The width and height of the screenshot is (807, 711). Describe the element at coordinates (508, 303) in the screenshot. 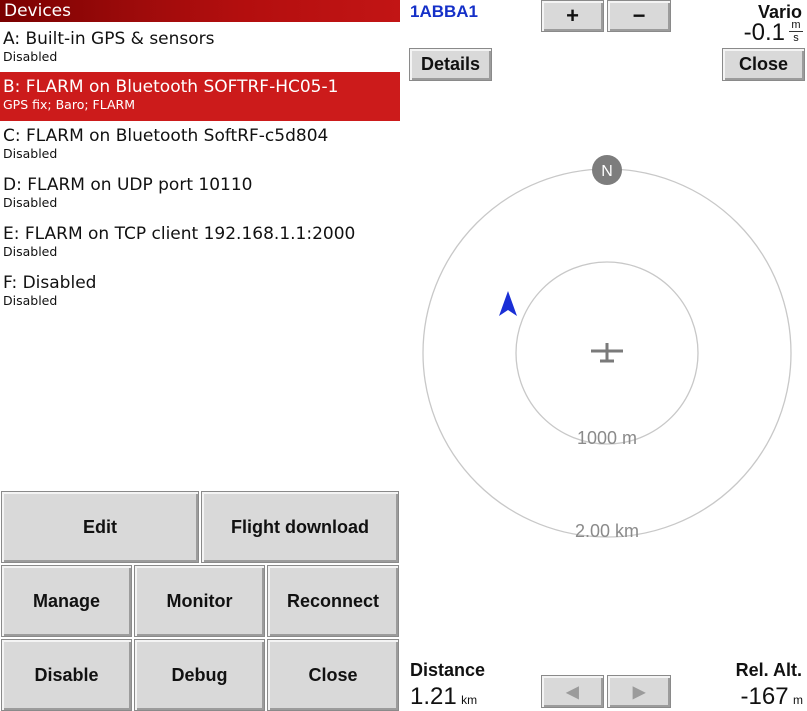

I see `traffic-arrow-icon` at that location.